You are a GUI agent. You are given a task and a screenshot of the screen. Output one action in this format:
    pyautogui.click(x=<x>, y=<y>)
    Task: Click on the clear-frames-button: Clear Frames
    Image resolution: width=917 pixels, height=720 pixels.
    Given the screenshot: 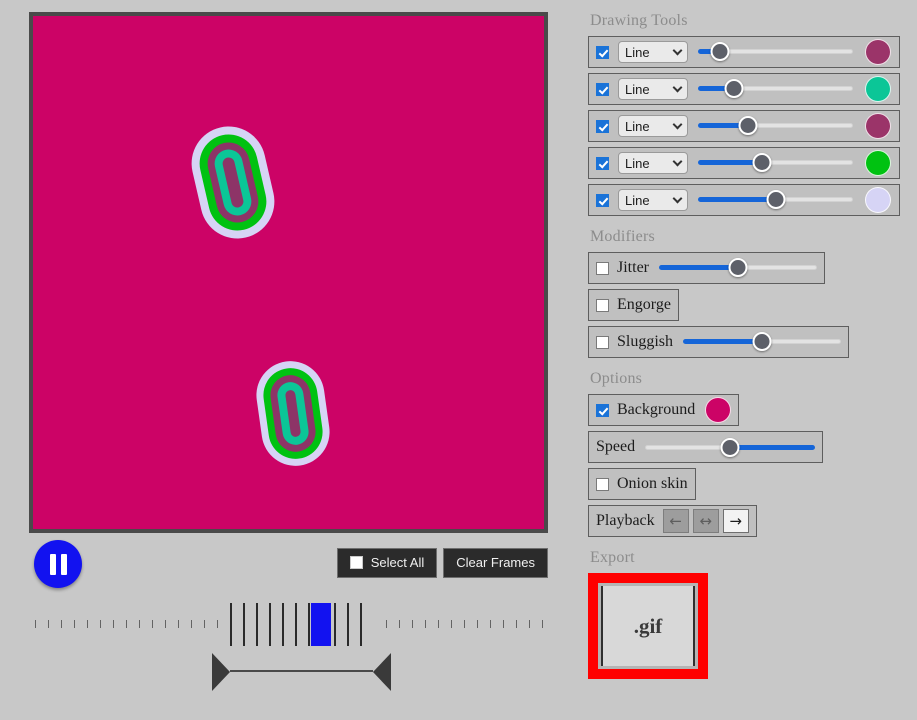 What is the action you would take?
    pyautogui.click(x=495, y=563)
    